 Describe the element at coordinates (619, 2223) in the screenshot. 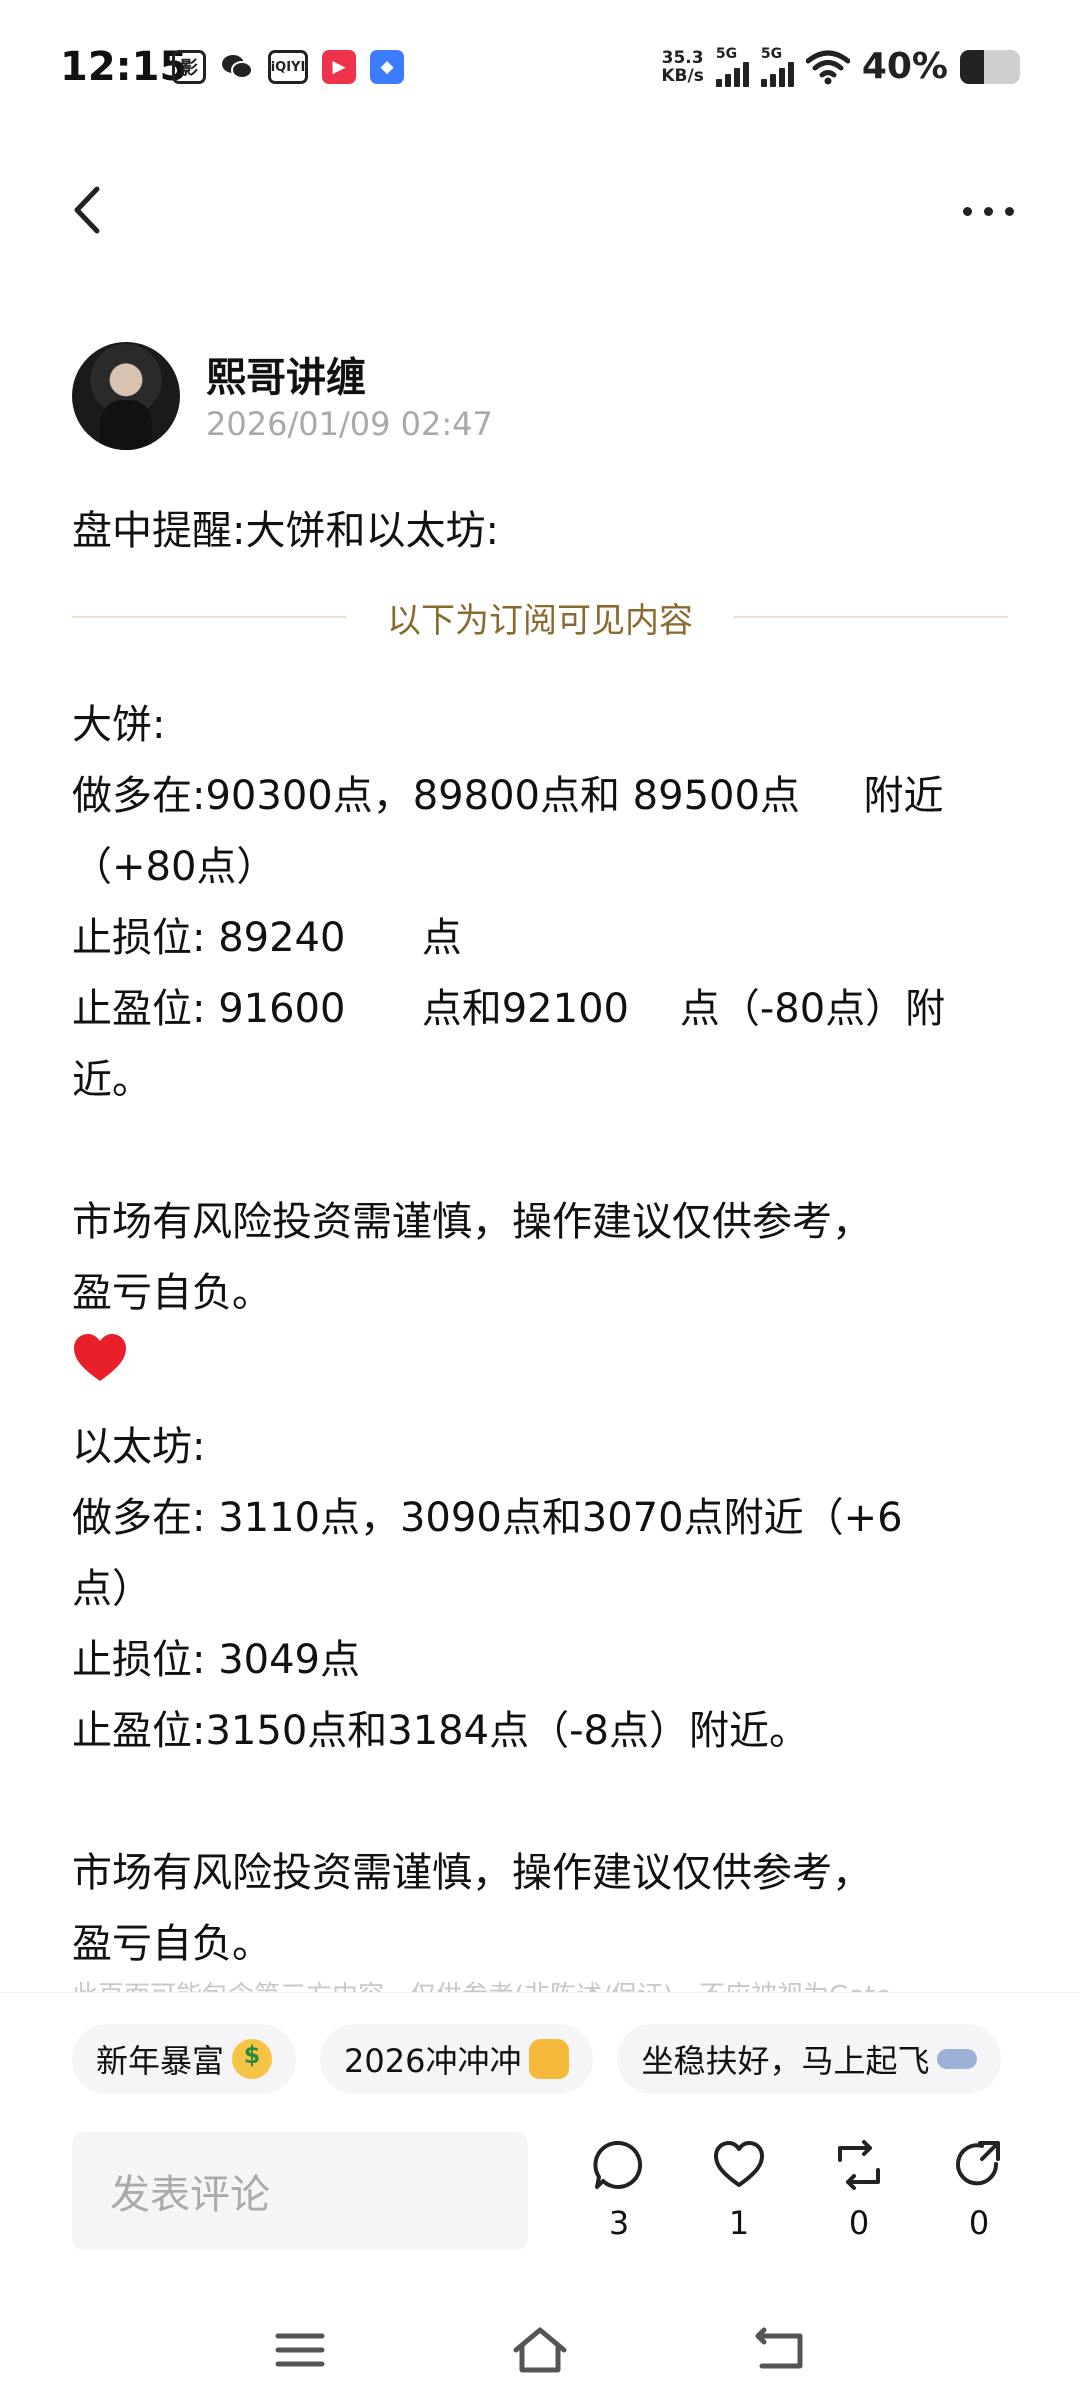

I see `comment-count: 3` at that location.